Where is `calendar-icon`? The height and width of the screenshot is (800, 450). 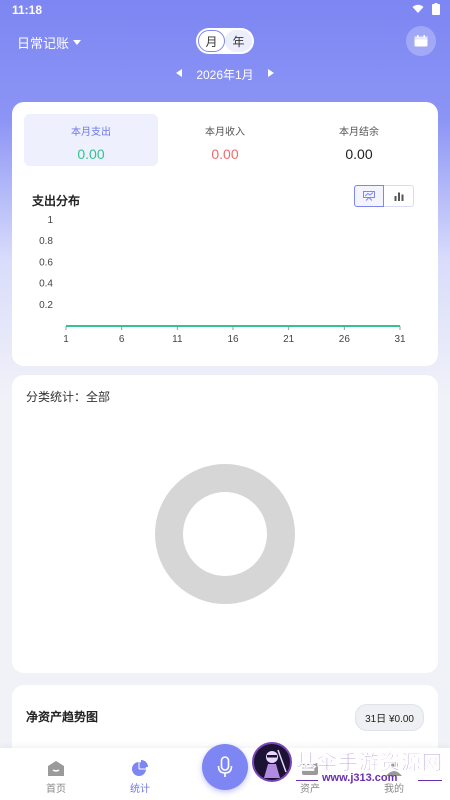 calendar-icon is located at coordinates (421, 41).